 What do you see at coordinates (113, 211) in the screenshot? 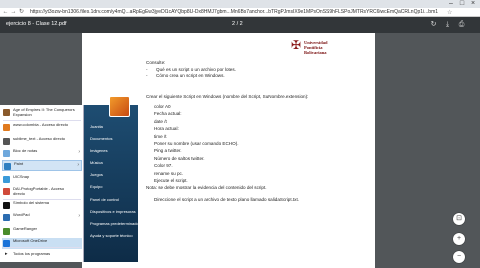
I see `start-place-item: Dispositivos e impresoras` at bounding box center [113, 211].